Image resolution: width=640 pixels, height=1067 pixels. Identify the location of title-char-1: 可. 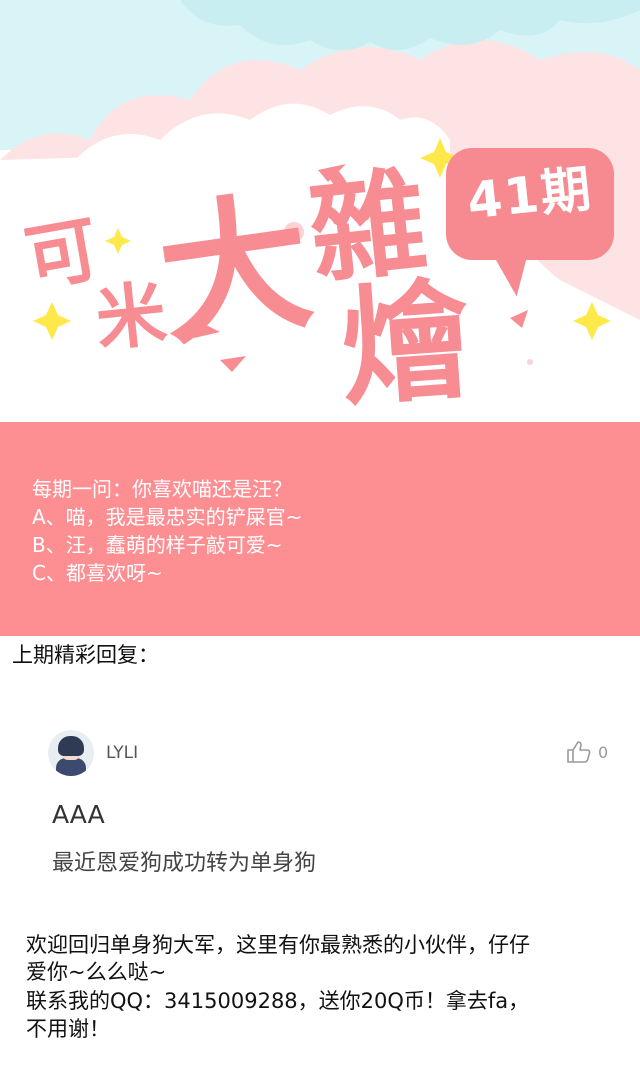
(62, 254).